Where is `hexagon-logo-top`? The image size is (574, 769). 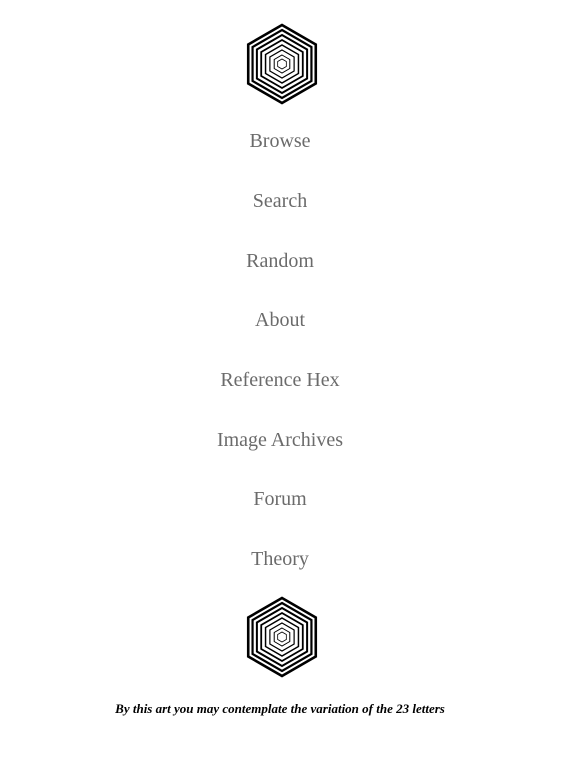 hexagon-logo-top is located at coordinates (282, 64).